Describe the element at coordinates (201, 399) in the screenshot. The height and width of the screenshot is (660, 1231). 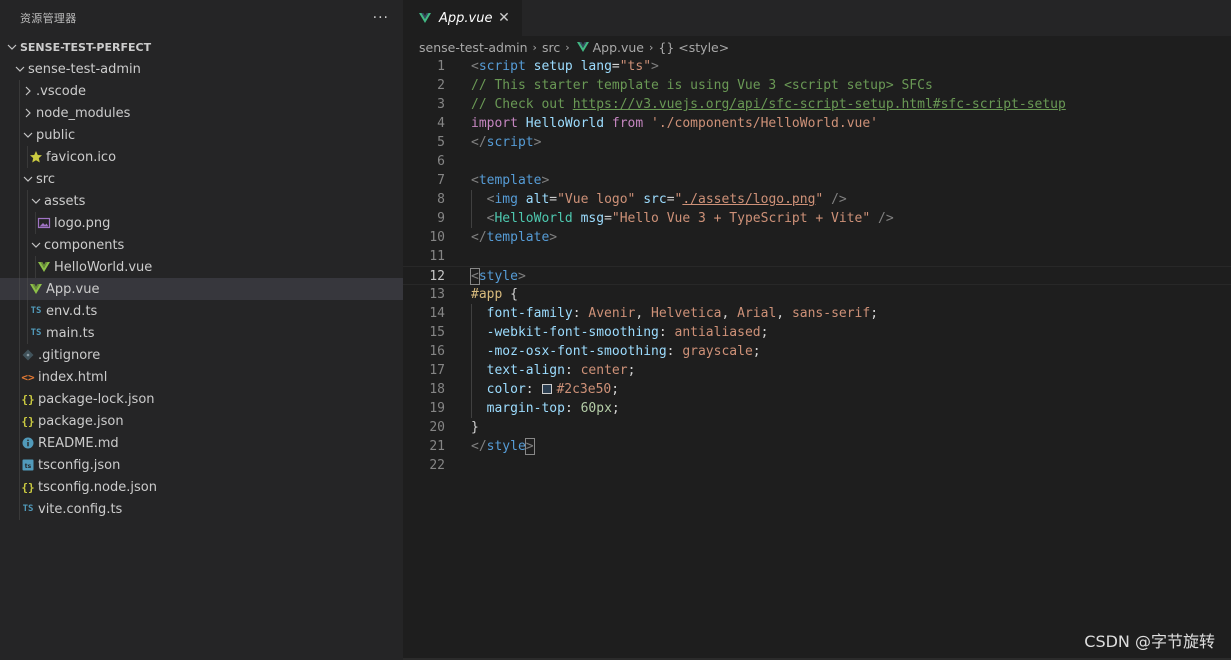
I see `file-package-lock-json: {} package-lock.json` at that location.